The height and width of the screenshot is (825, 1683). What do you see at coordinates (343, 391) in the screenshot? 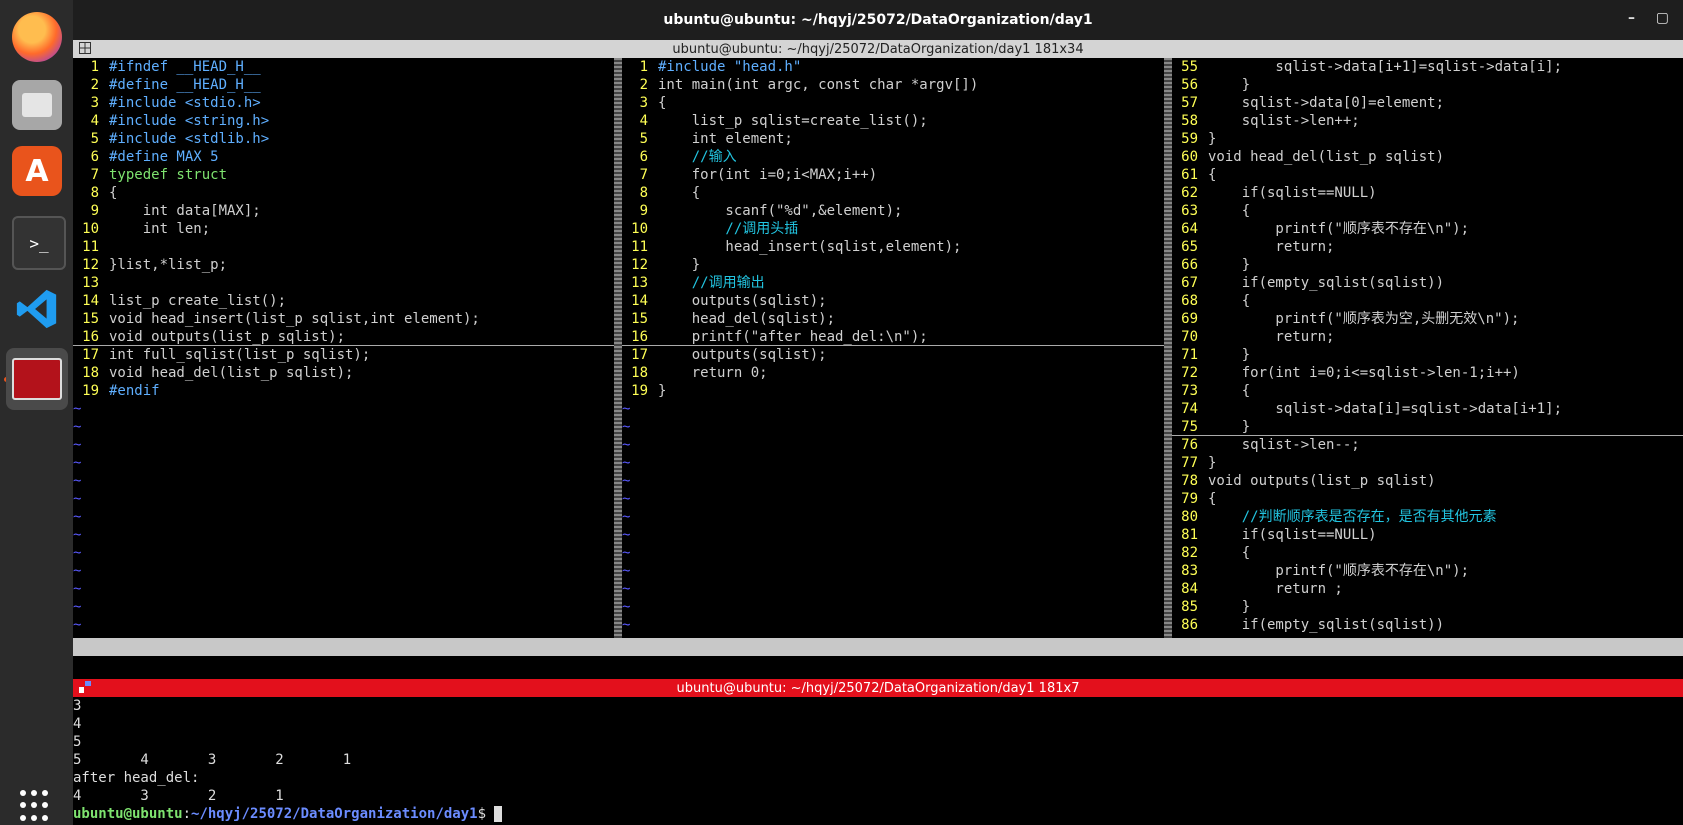
I see `code-line: 19 #endif` at bounding box center [343, 391].